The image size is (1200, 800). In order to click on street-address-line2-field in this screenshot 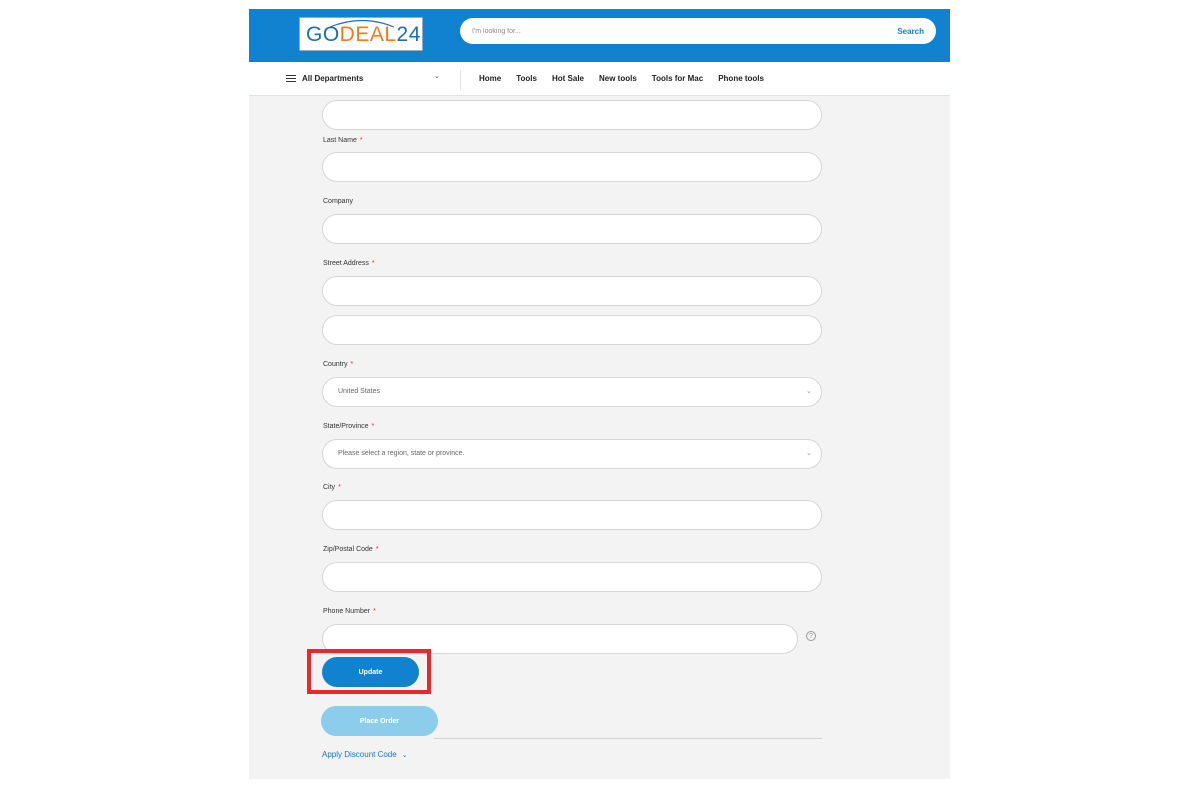, I will do `click(572, 330)`.